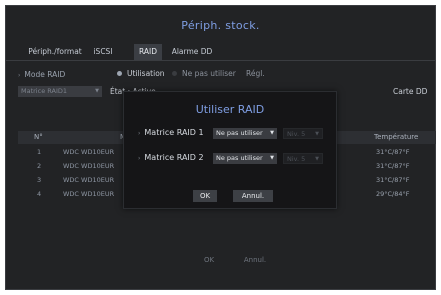  What do you see at coordinates (396, 137) in the screenshot?
I see `column-header-temperature: Température` at bounding box center [396, 137].